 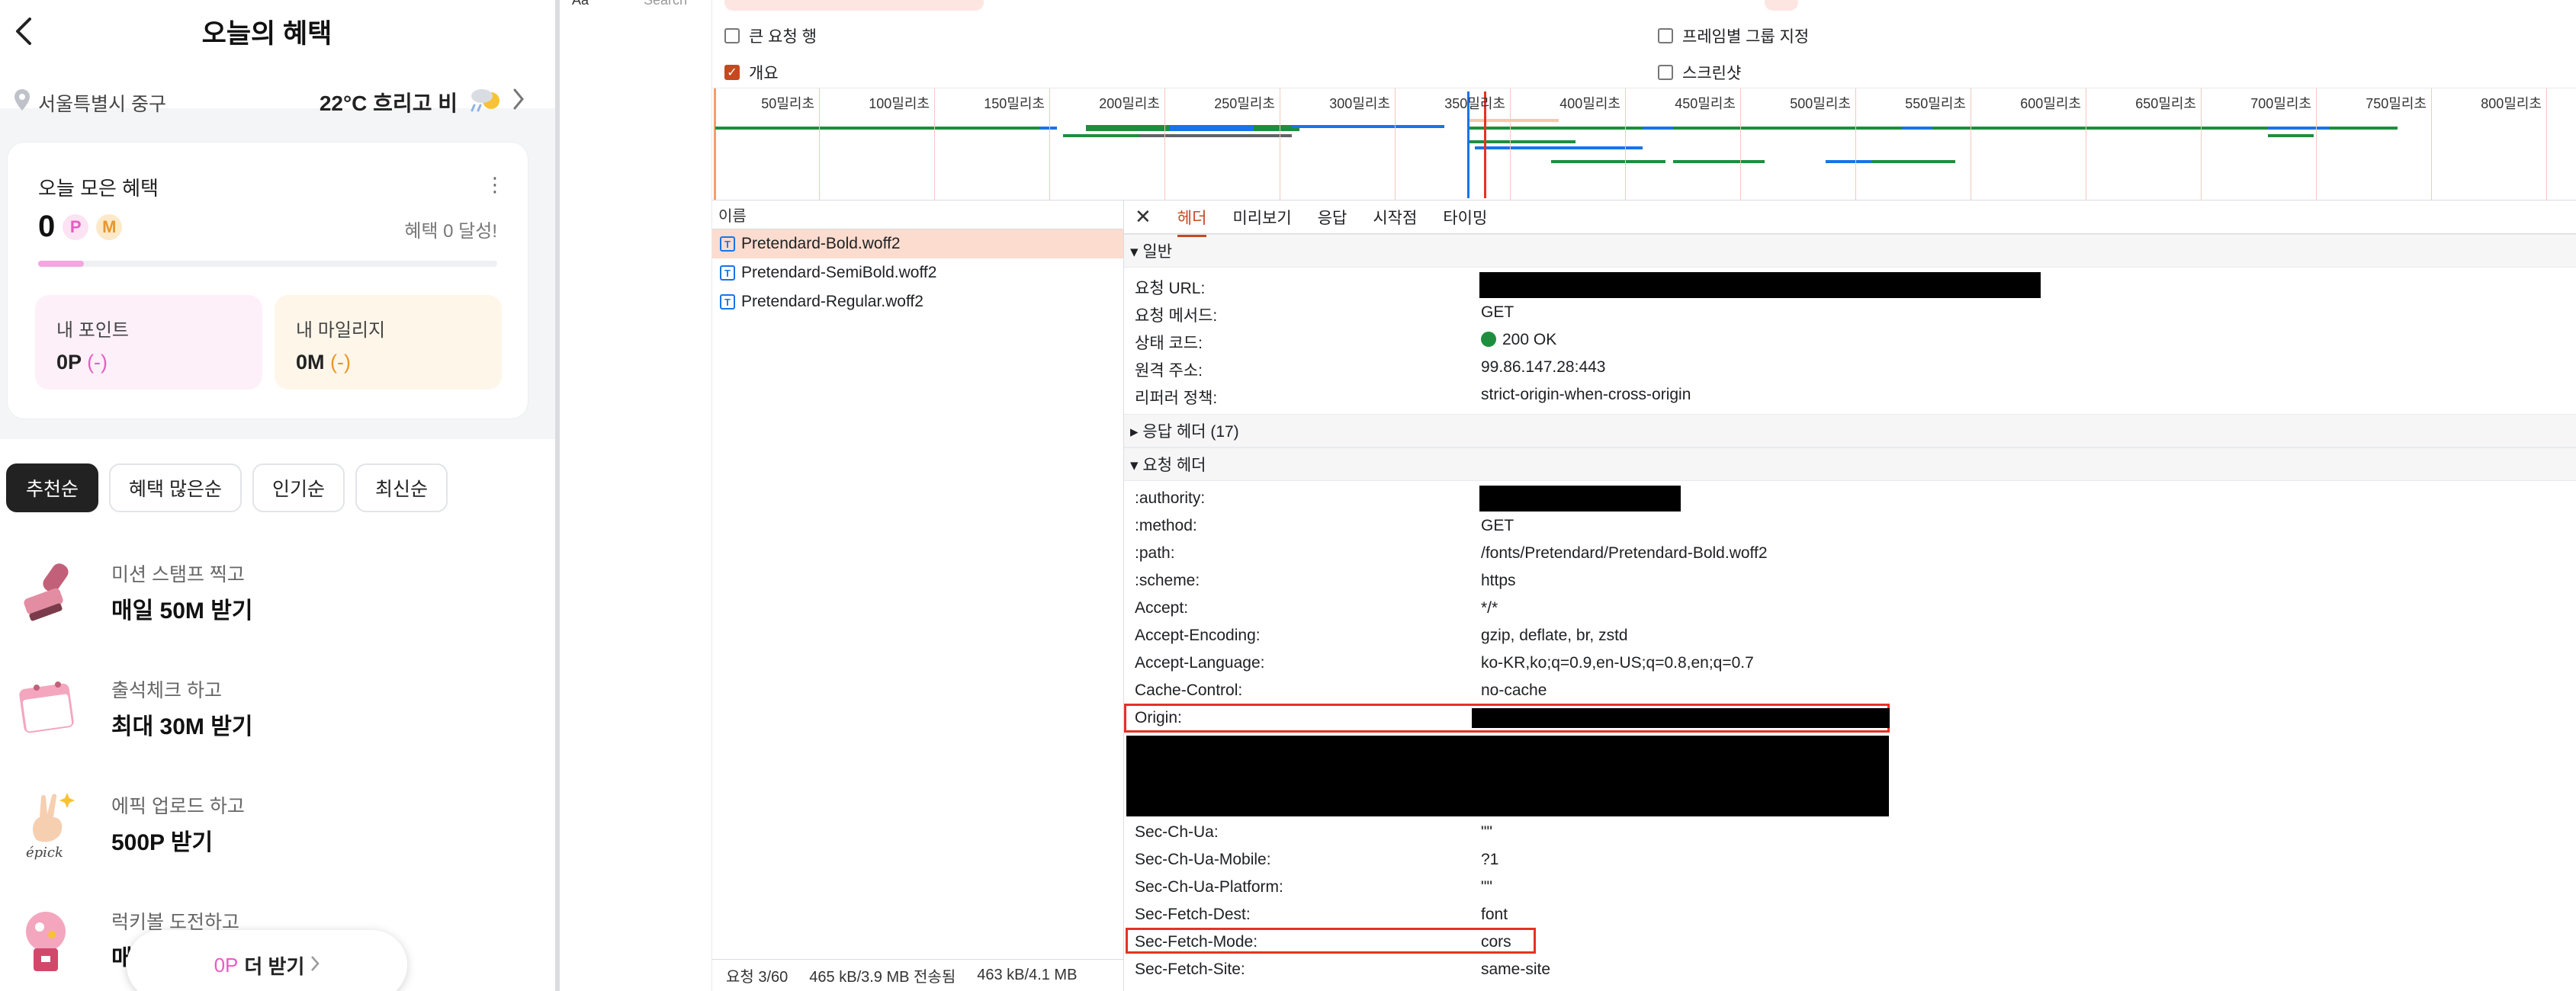 I want to click on request-row: T Pretendard-Regular.woff2, so click(x=918, y=302).